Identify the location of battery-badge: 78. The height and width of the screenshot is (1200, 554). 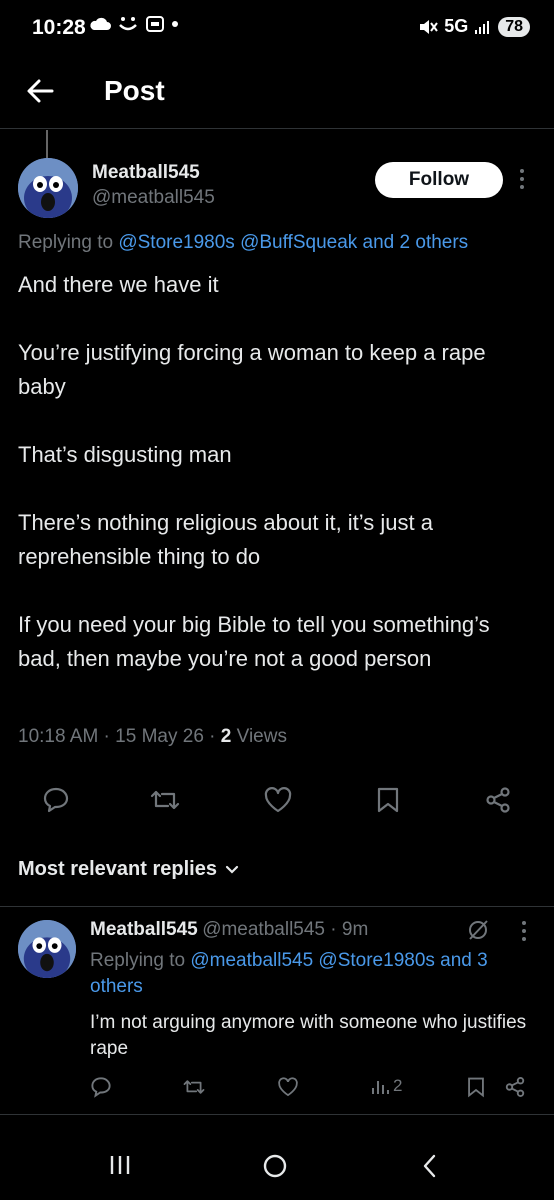
(514, 26).